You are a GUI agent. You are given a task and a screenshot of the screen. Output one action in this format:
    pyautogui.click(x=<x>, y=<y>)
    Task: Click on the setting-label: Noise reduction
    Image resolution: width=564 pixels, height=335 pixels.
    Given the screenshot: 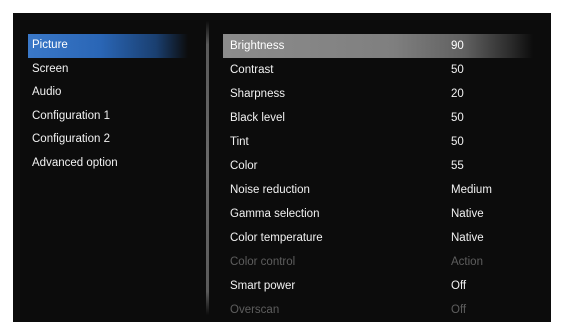 What is the action you would take?
    pyautogui.click(x=270, y=190)
    